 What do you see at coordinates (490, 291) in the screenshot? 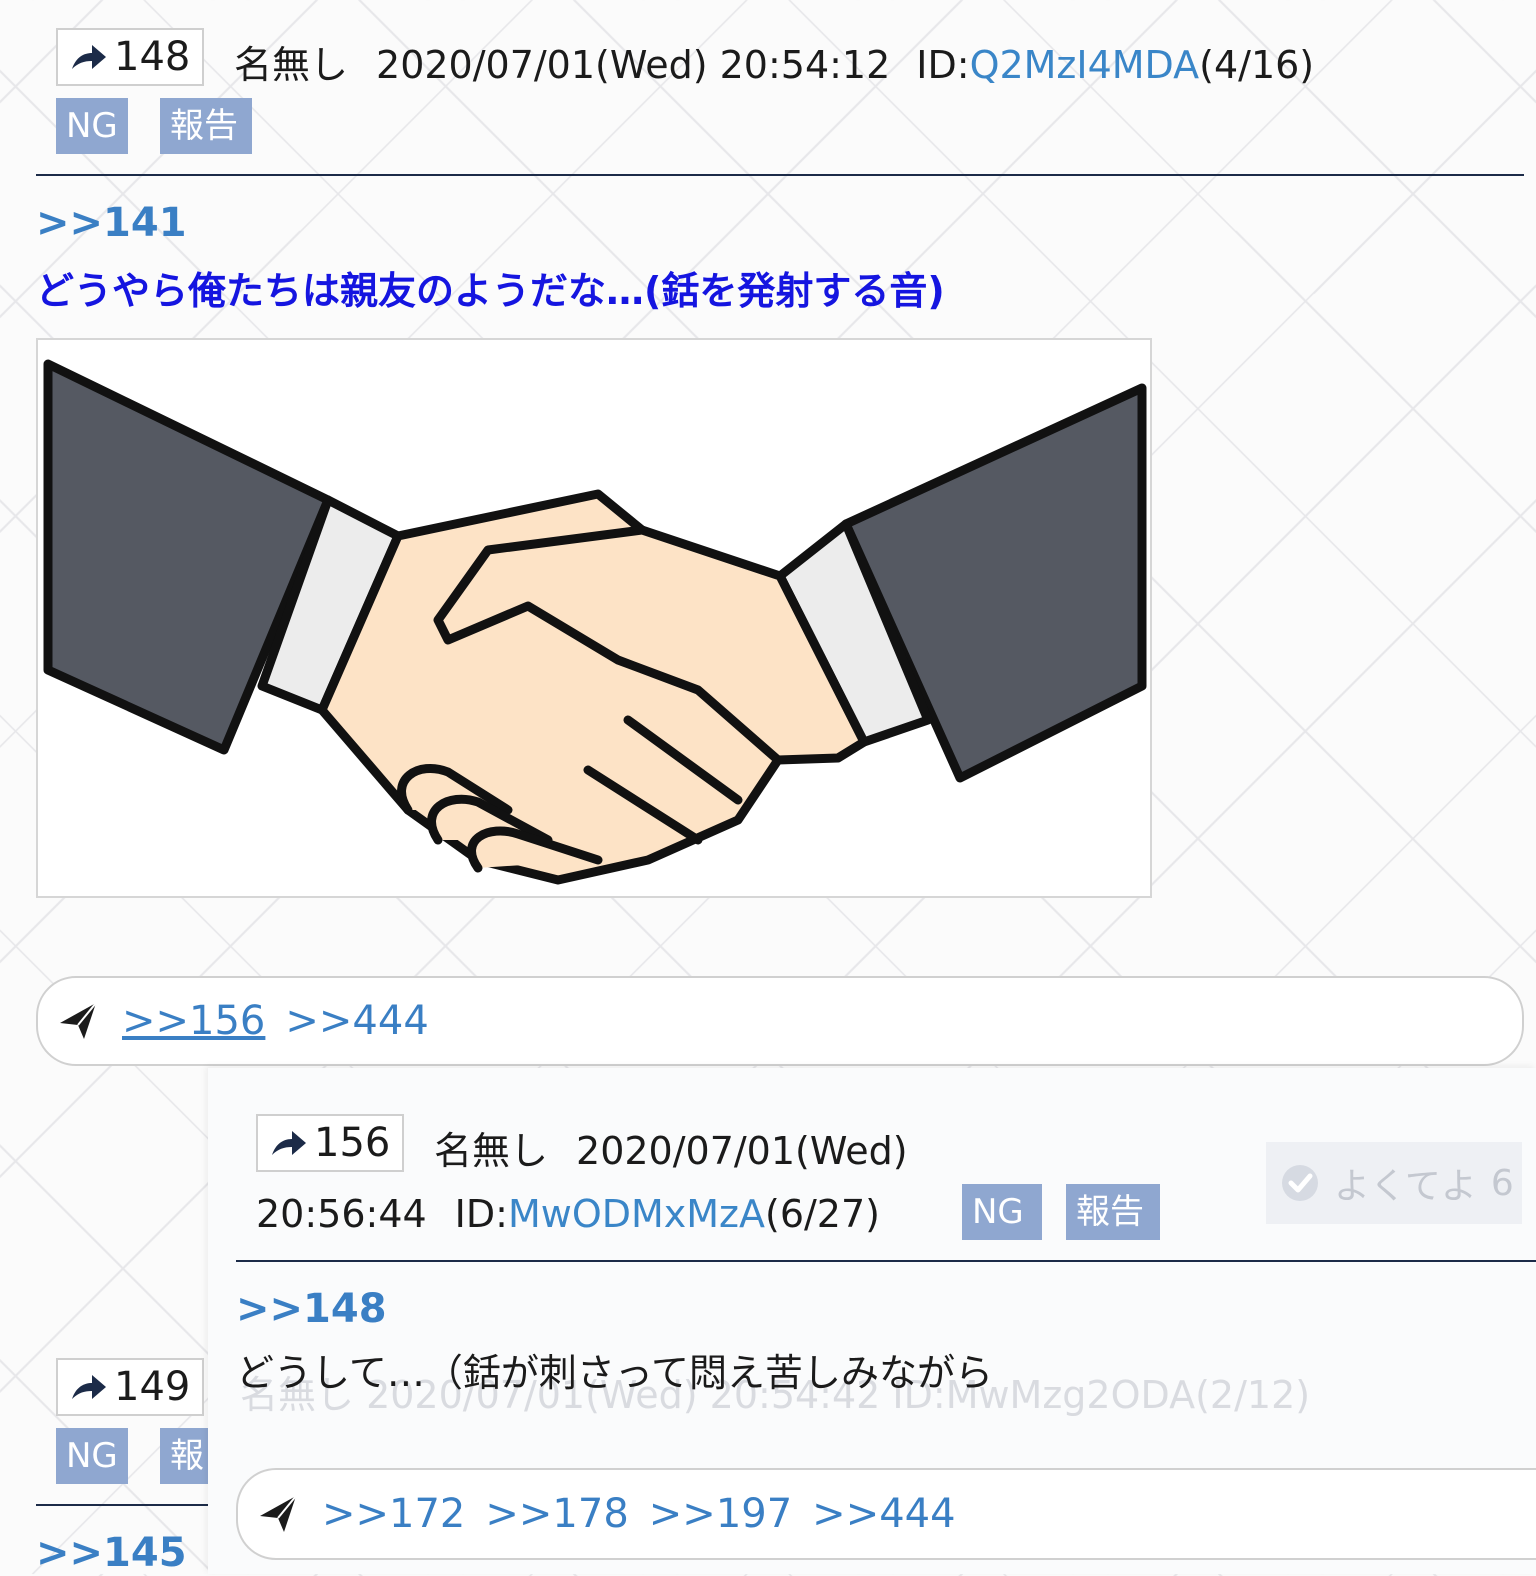
I see `post-body: どうやら俺たちは親友のようだな…(銛を発射する音)` at bounding box center [490, 291].